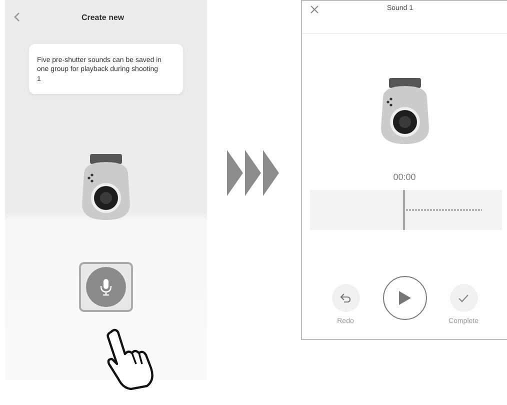  What do you see at coordinates (253, 173) in the screenshot?
I see `triple-chevron-icon` at bounding box center [253, 173].